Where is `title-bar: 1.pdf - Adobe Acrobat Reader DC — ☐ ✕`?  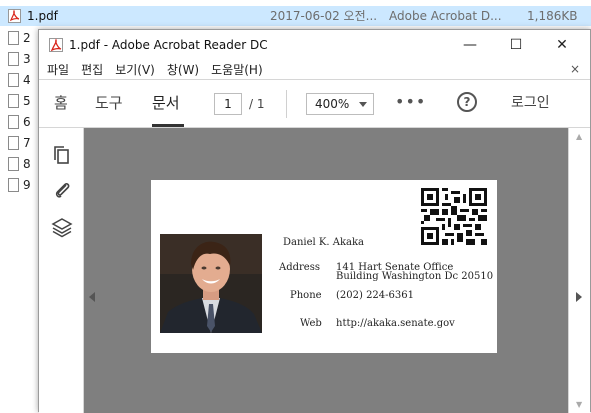 title-bar: 1.pdf - Adobe Acrobat Reader DC — ☐ ✕ is located at coordinates (314, 44).